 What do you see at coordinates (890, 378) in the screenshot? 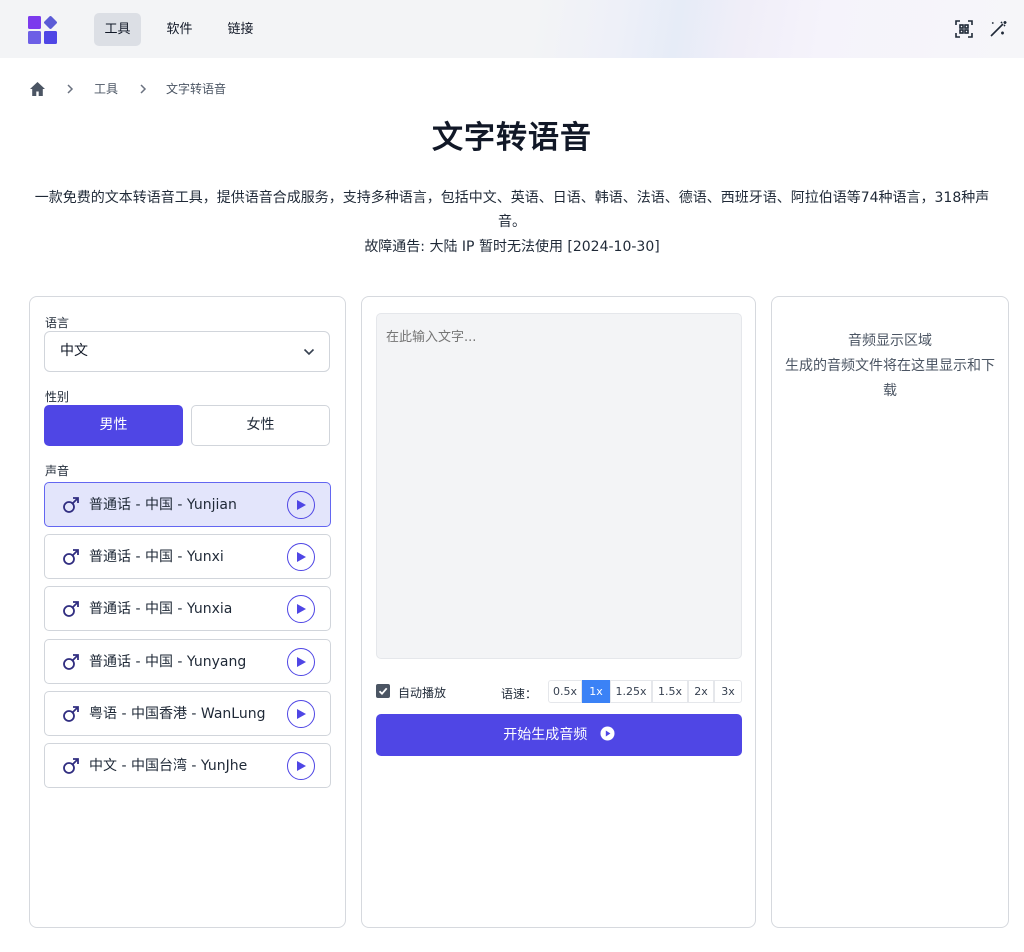
I see `audio-area-hint: 生成的音频文件将在这里显示和下载` at bounding box center [890, 378].